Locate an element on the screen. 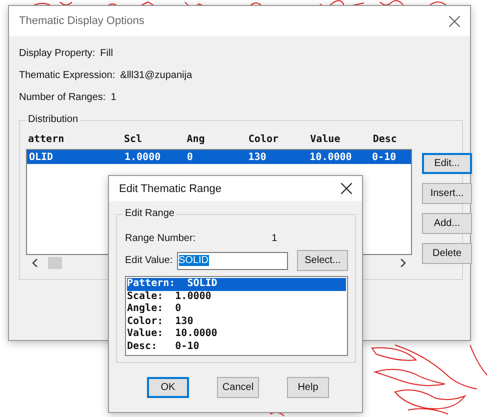  column-header: Color is located at coordinates (264, 139).